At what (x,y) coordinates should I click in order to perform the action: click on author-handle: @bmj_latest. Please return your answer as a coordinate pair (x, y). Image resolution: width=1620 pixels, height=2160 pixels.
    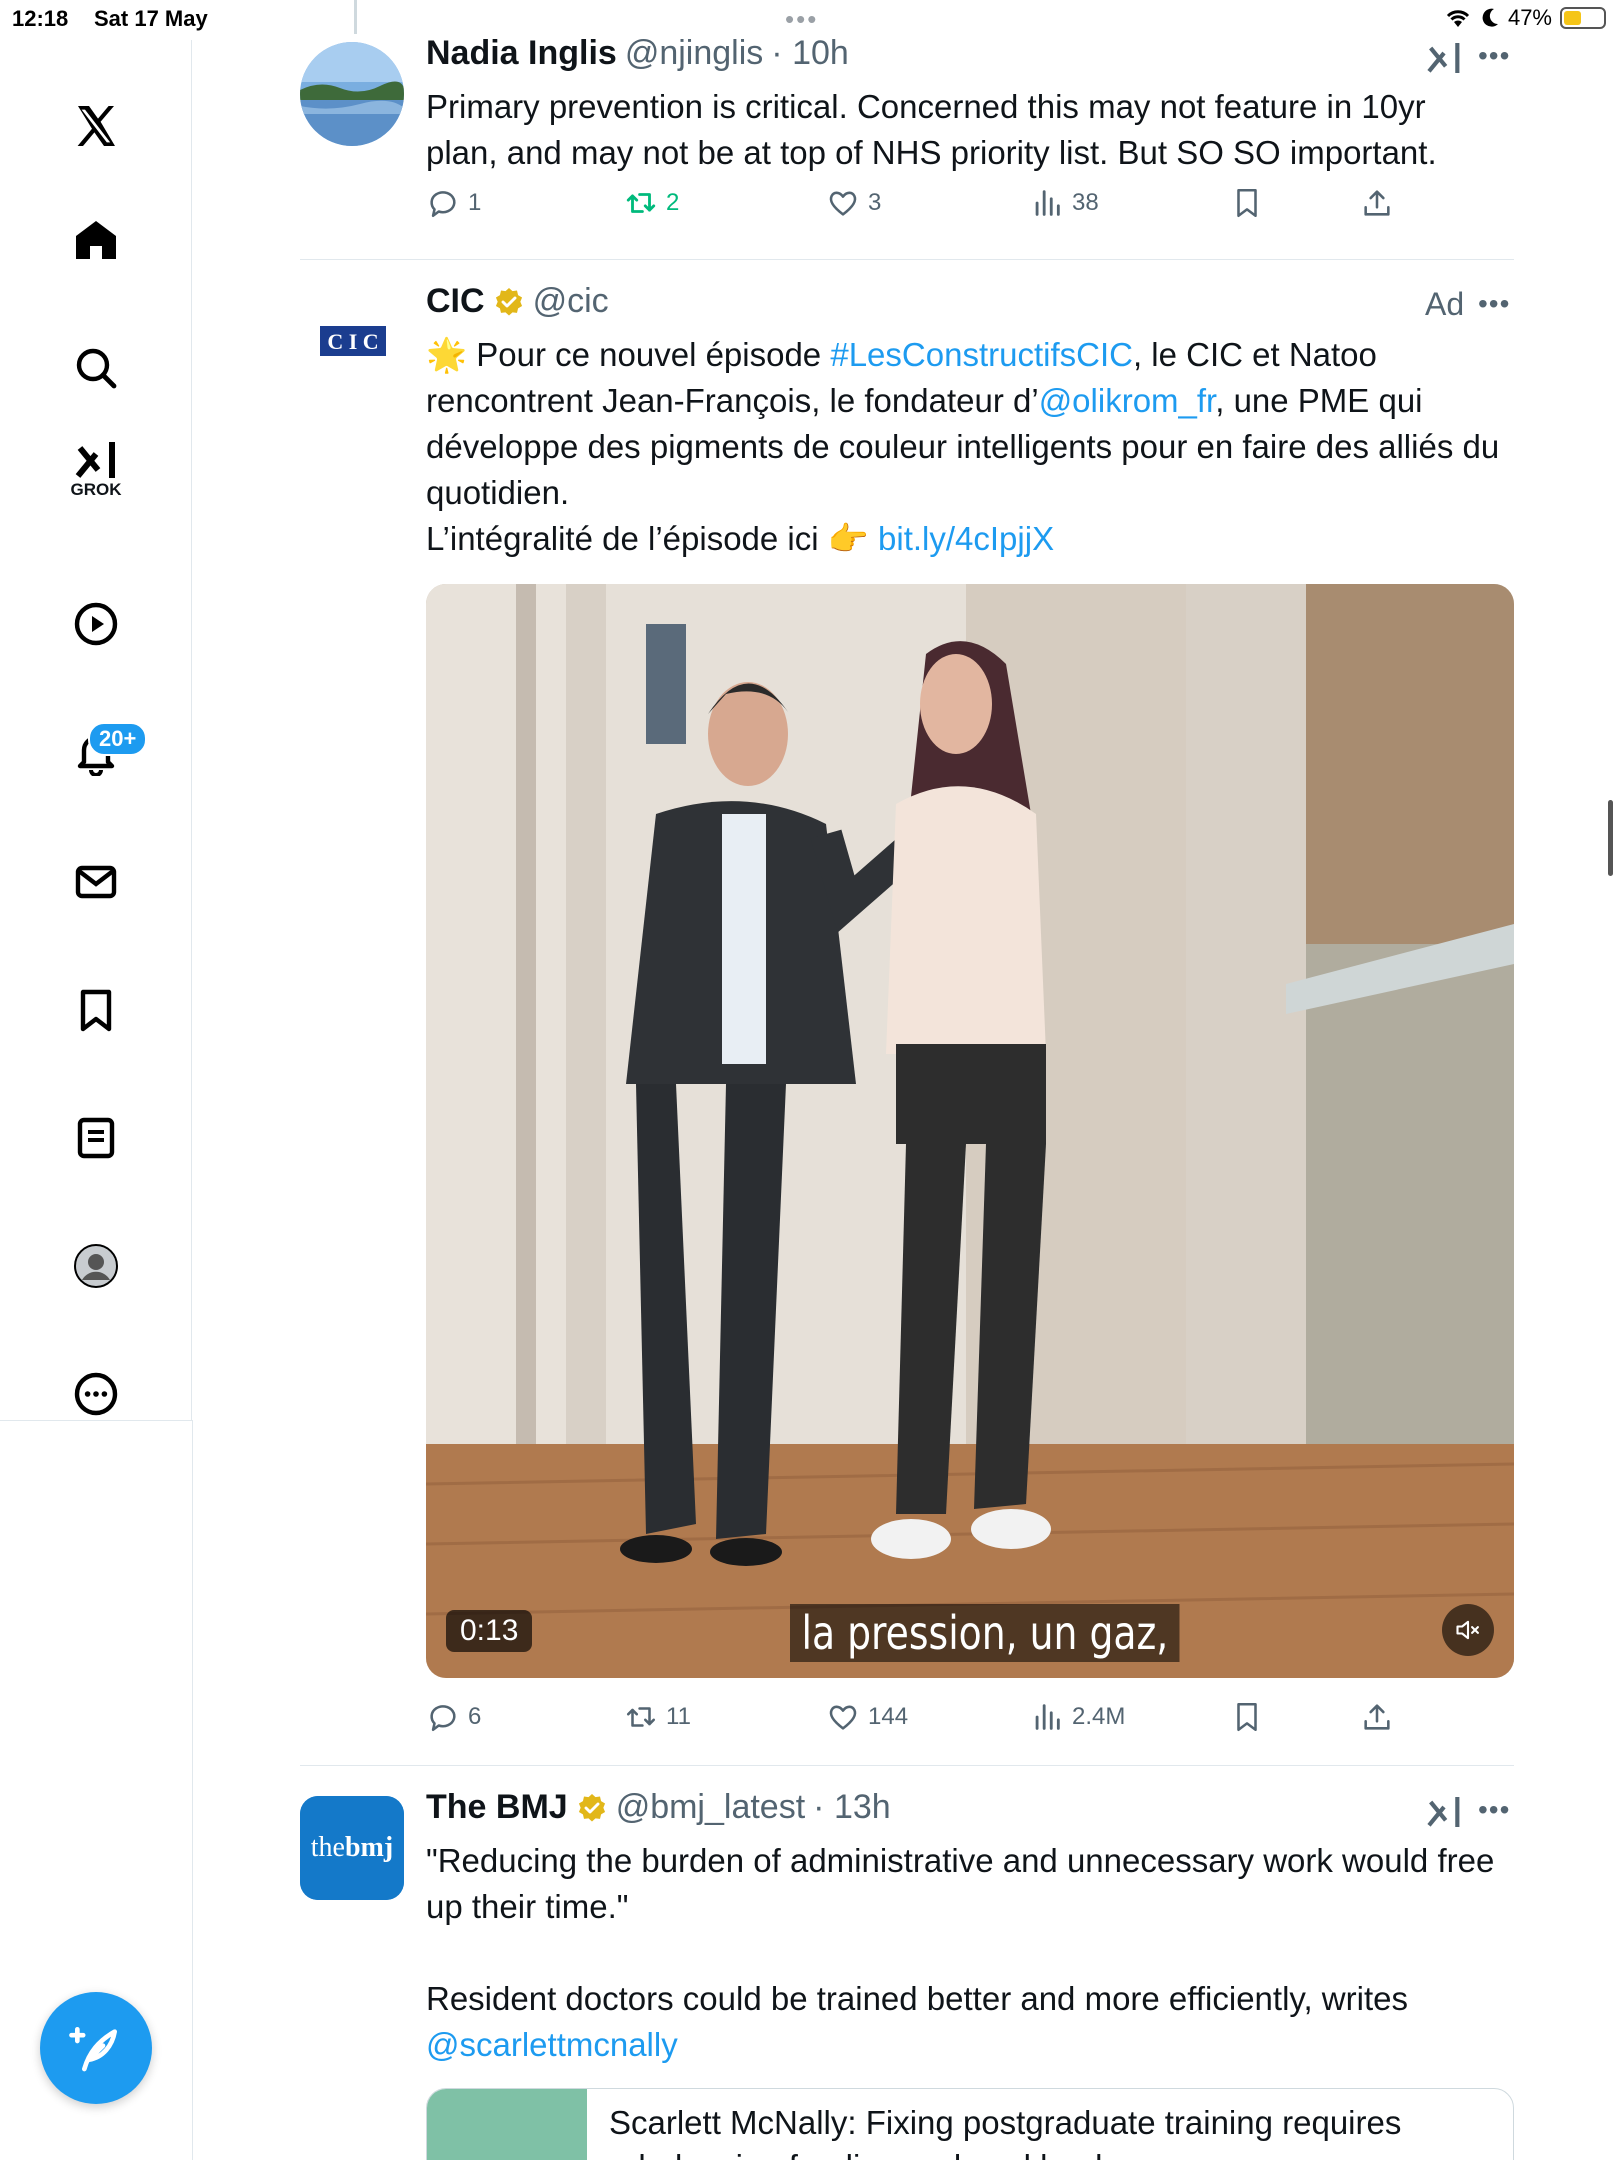
    Looking at the image, I should click on (710, 1807).